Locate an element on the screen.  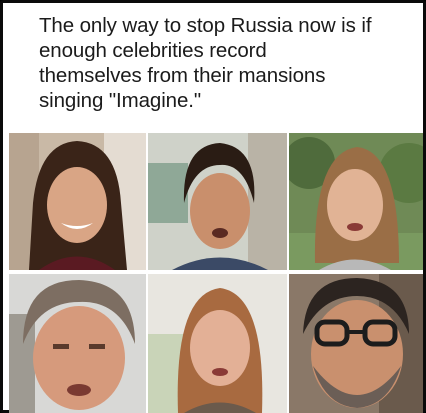
caption-line: enough celebrities record is located at coordinates (153, 50).